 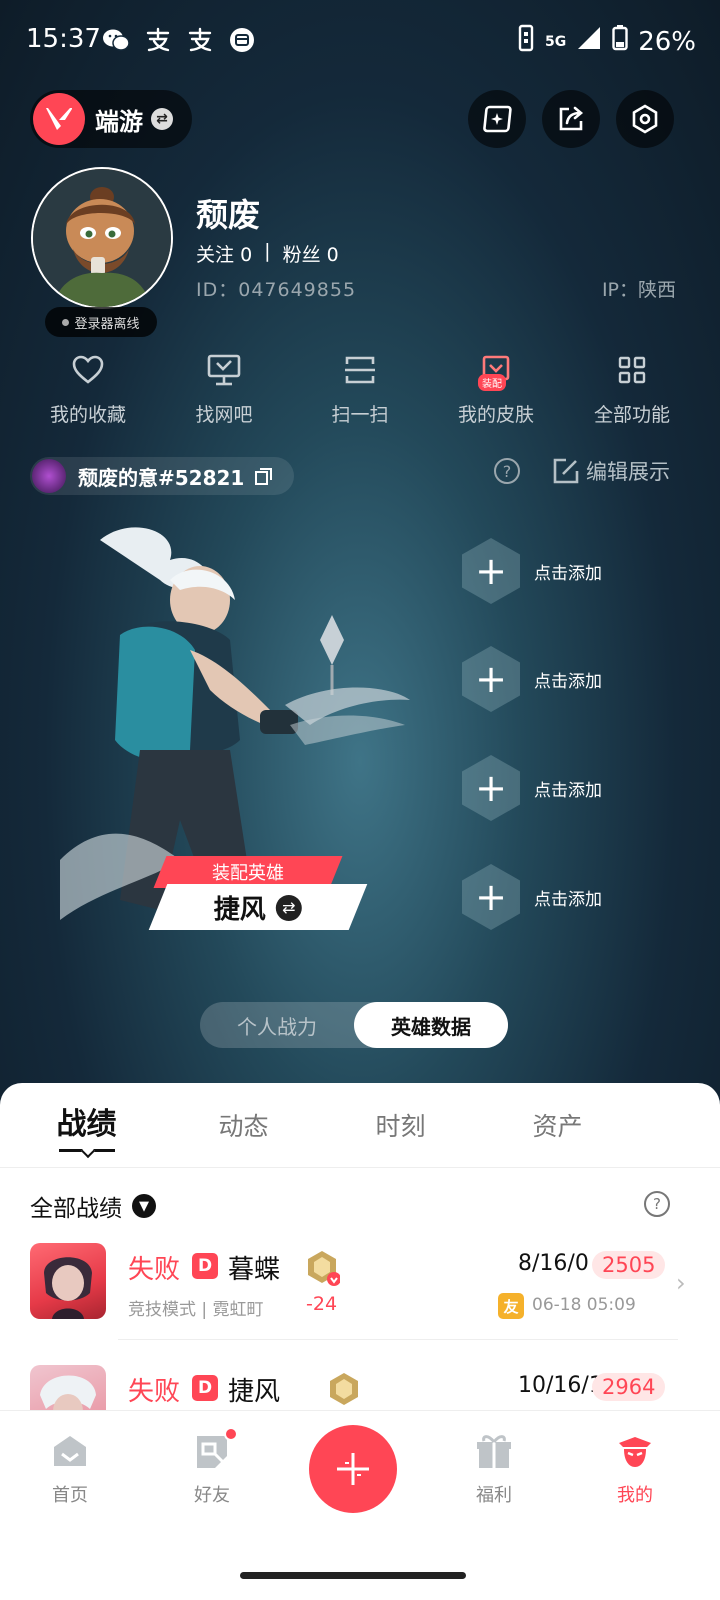 I want to click on nav-label: 好友, so click(x=212, y=1495).